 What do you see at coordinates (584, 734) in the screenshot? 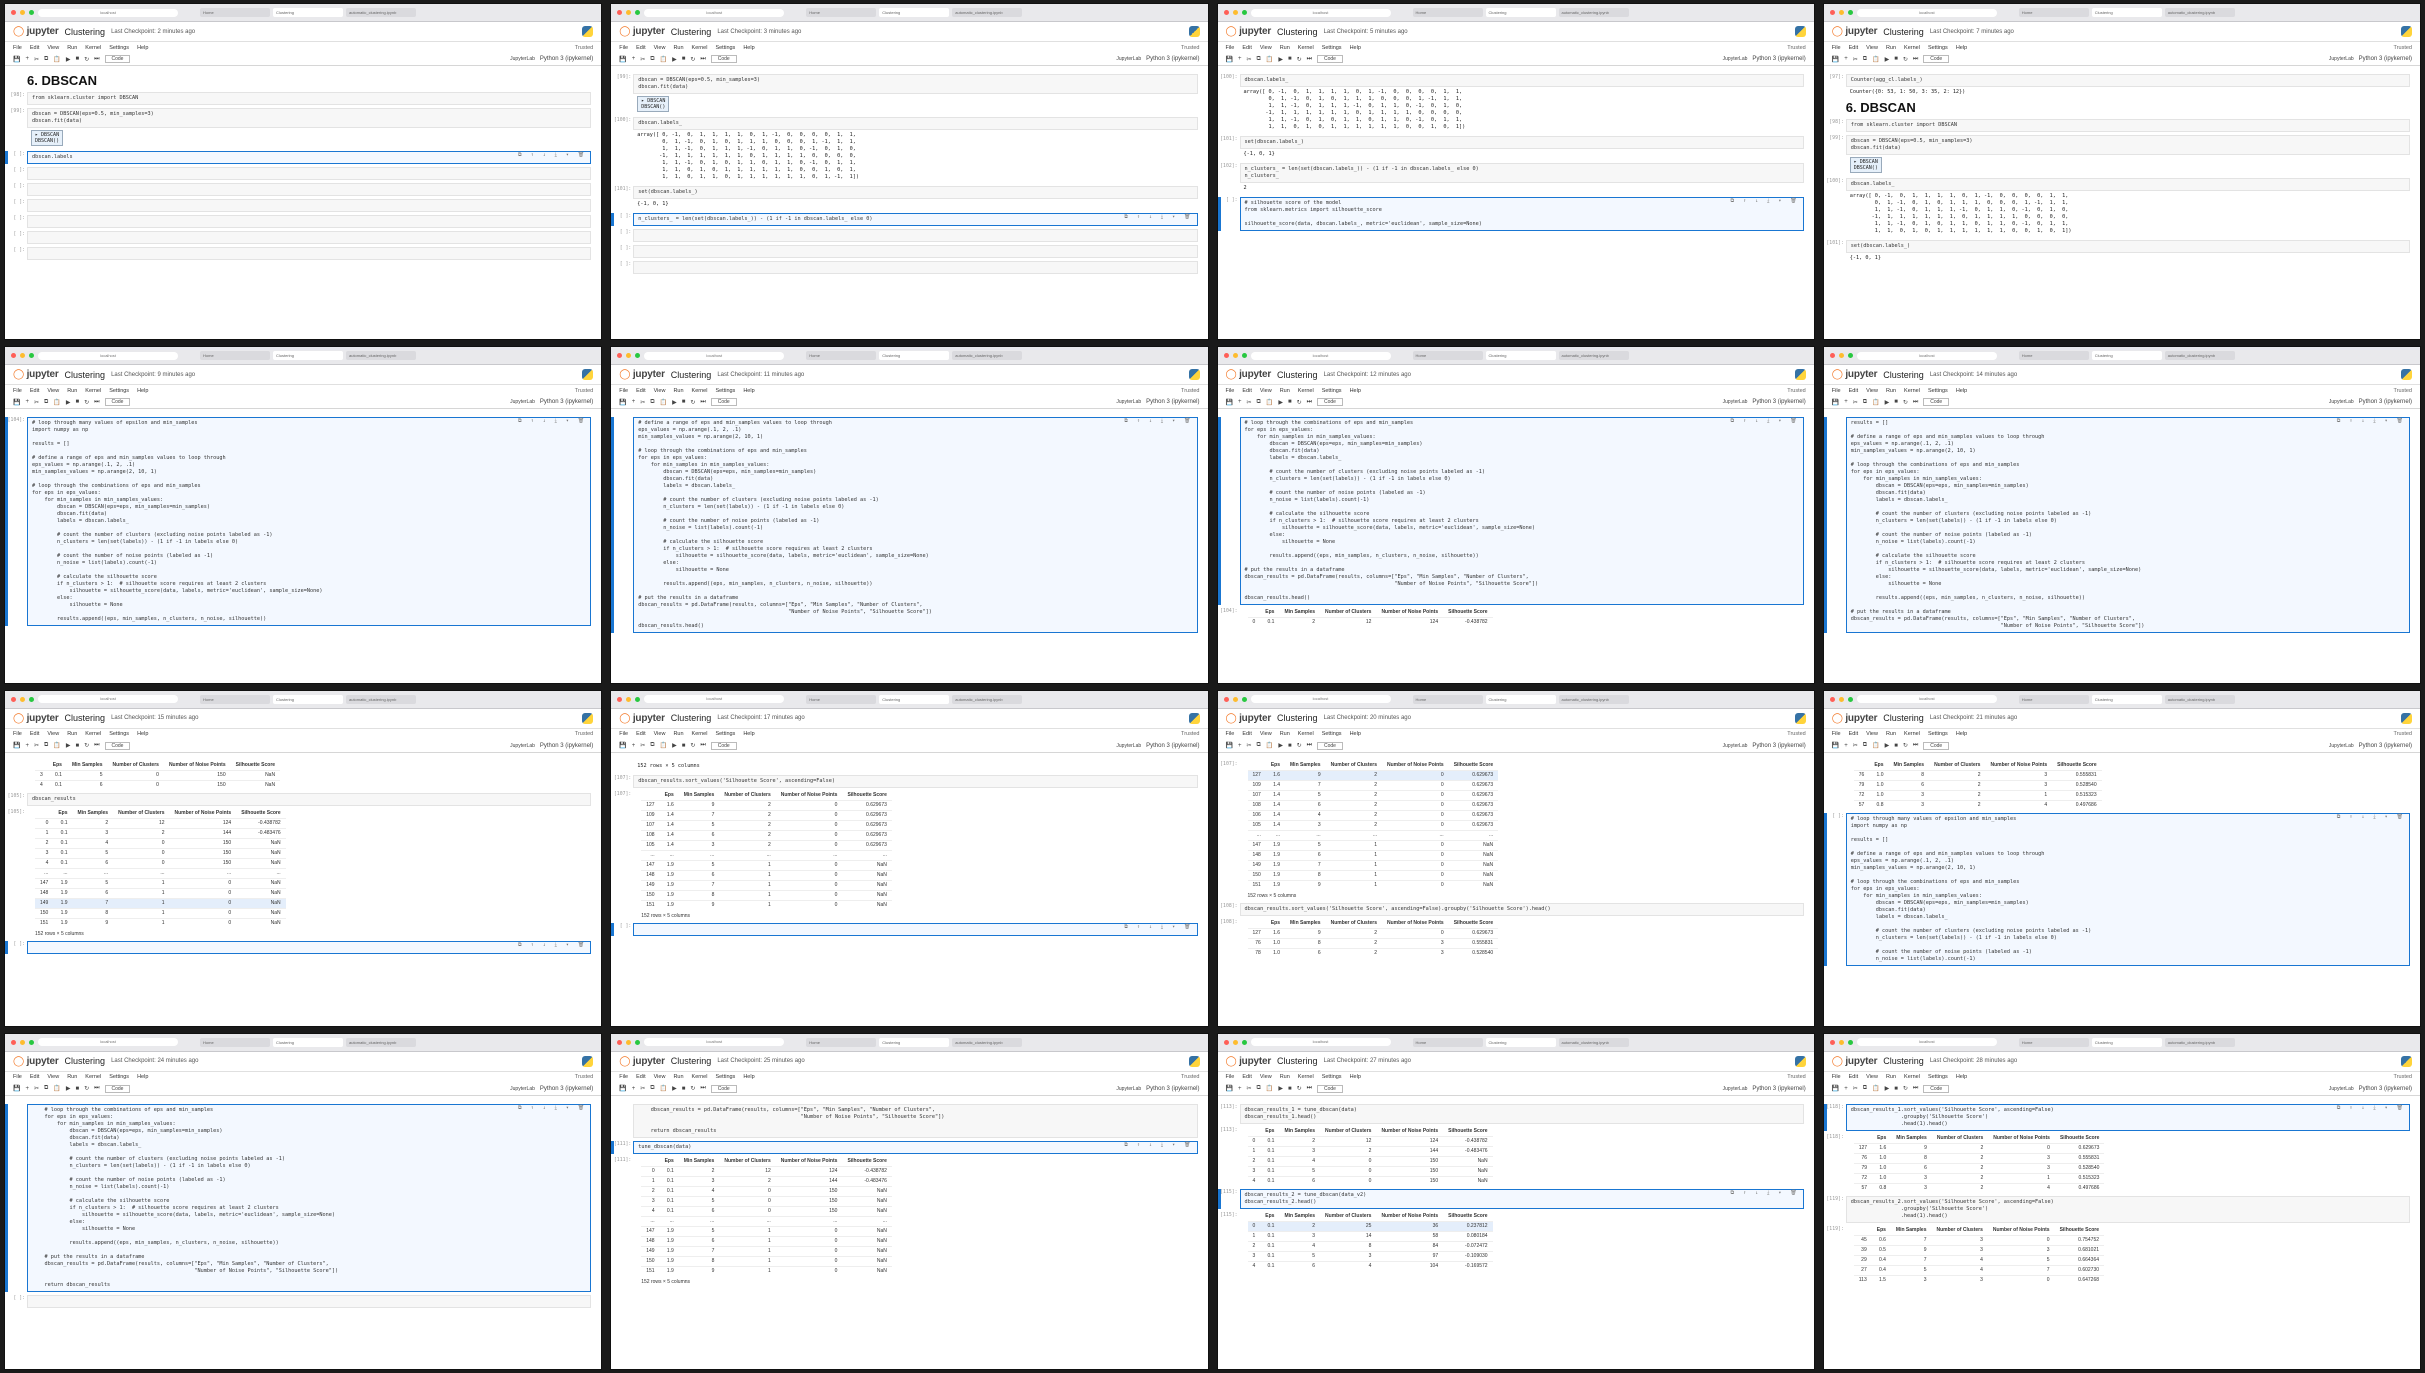
I see `trusted-indicator: Trusted` at bounding box center [584, 734].